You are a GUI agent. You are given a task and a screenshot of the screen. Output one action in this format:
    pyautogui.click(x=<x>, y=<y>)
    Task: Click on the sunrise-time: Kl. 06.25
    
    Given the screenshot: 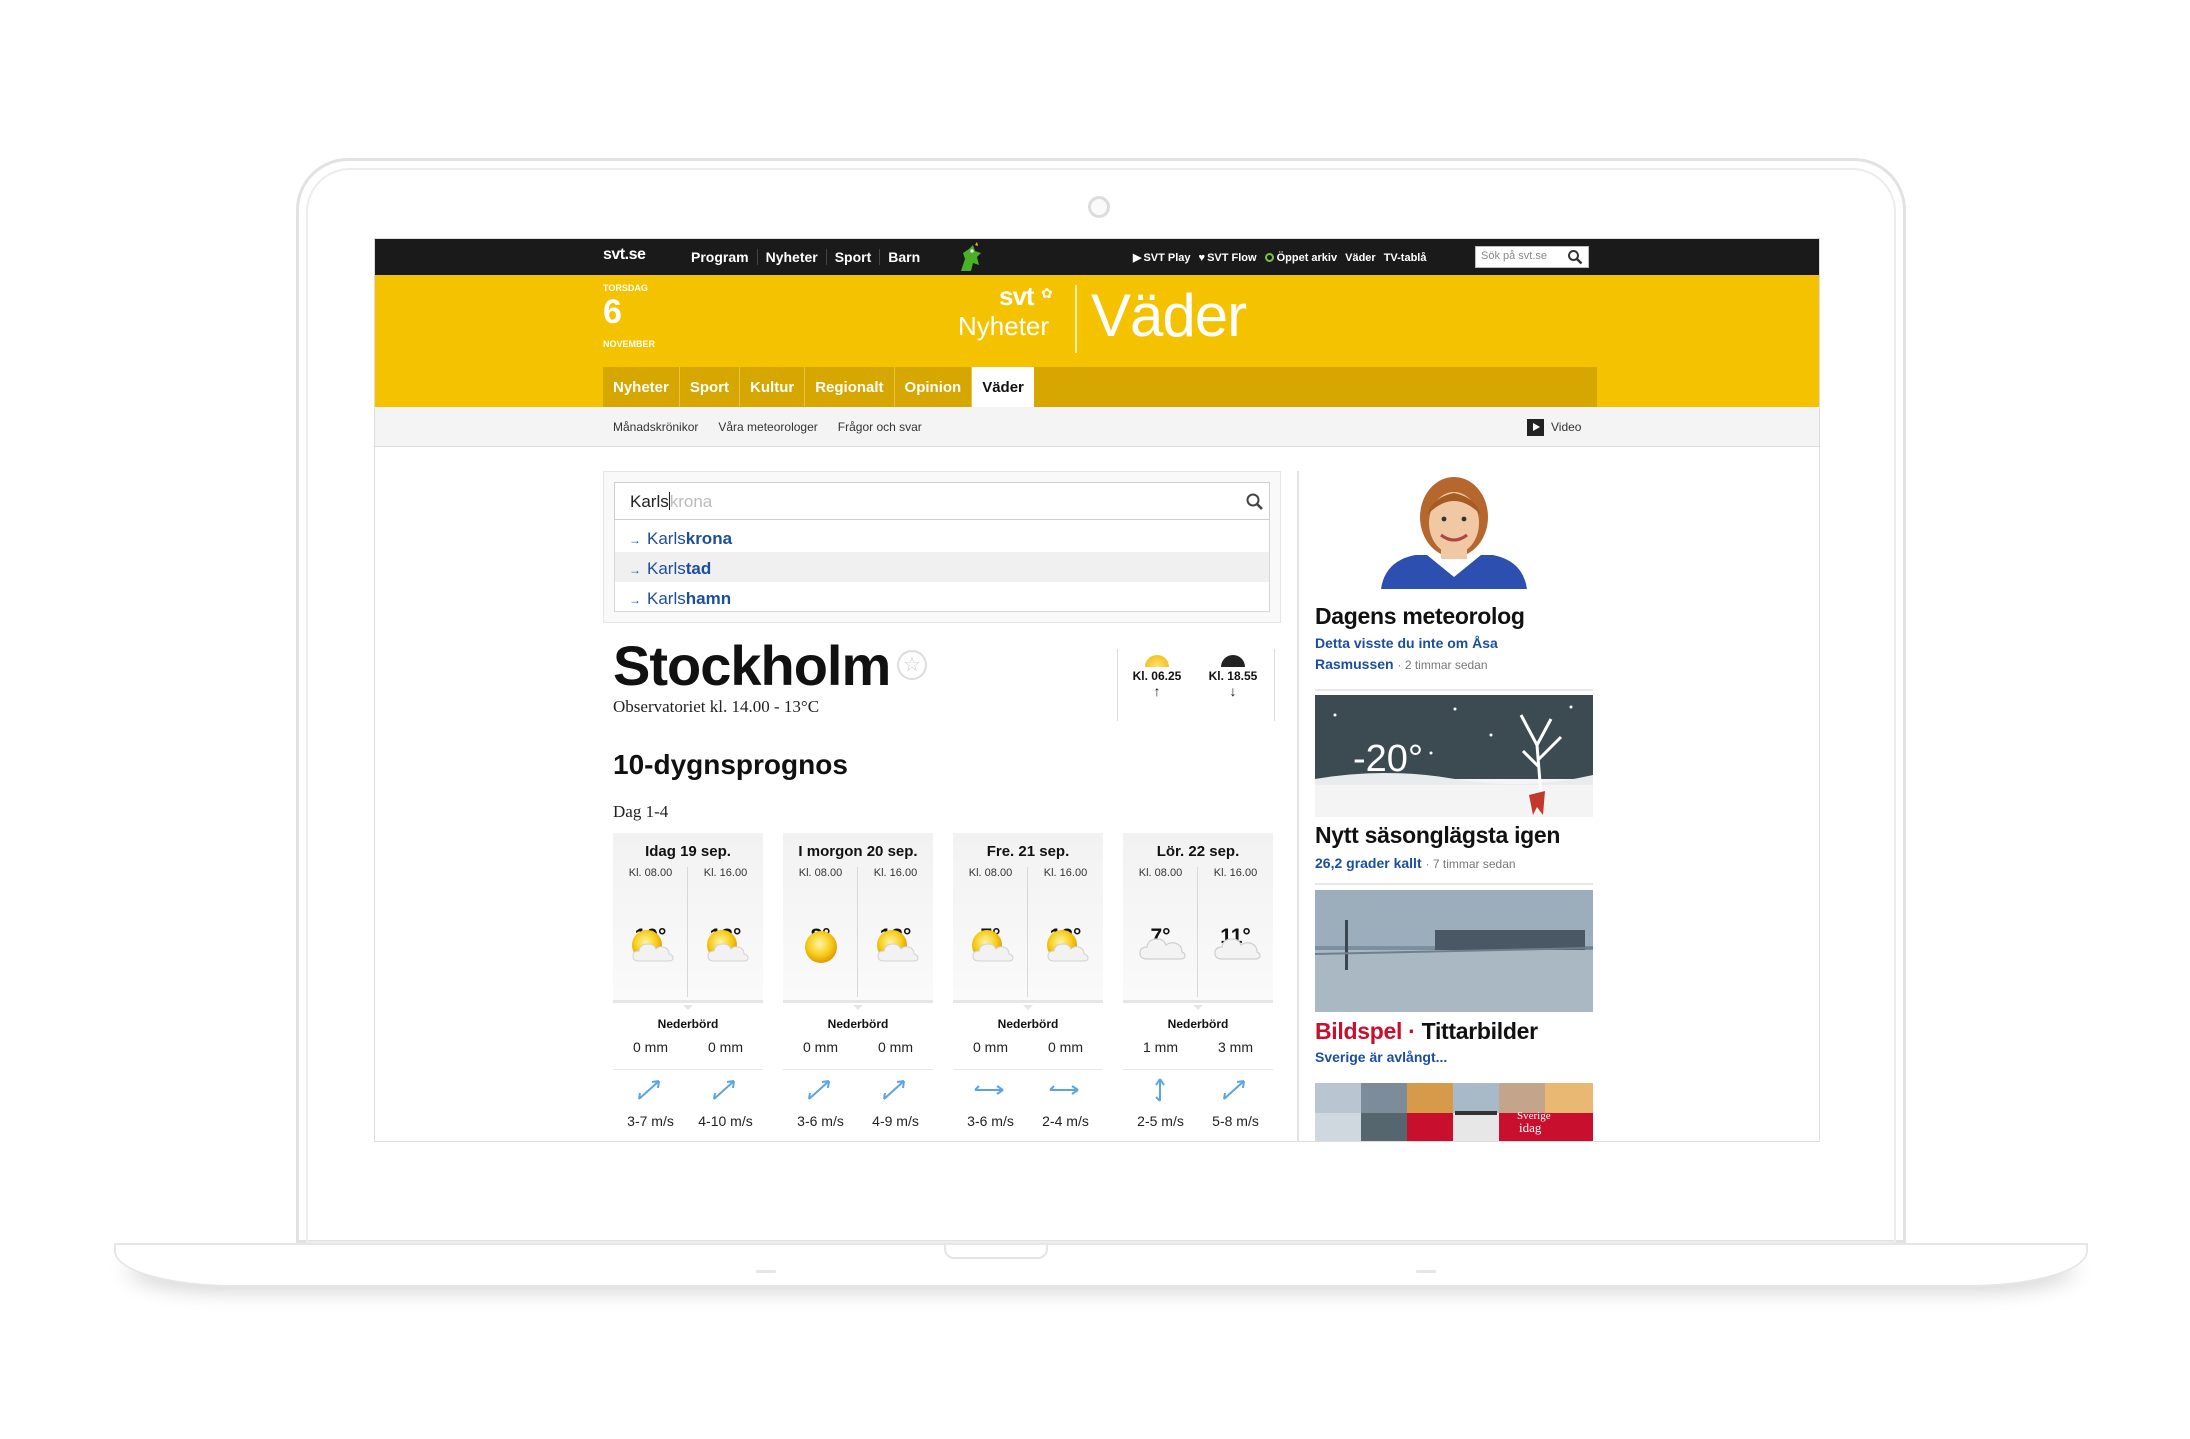 What is the action you would take?
    pyautogui.click(x=1157, y=676)
    